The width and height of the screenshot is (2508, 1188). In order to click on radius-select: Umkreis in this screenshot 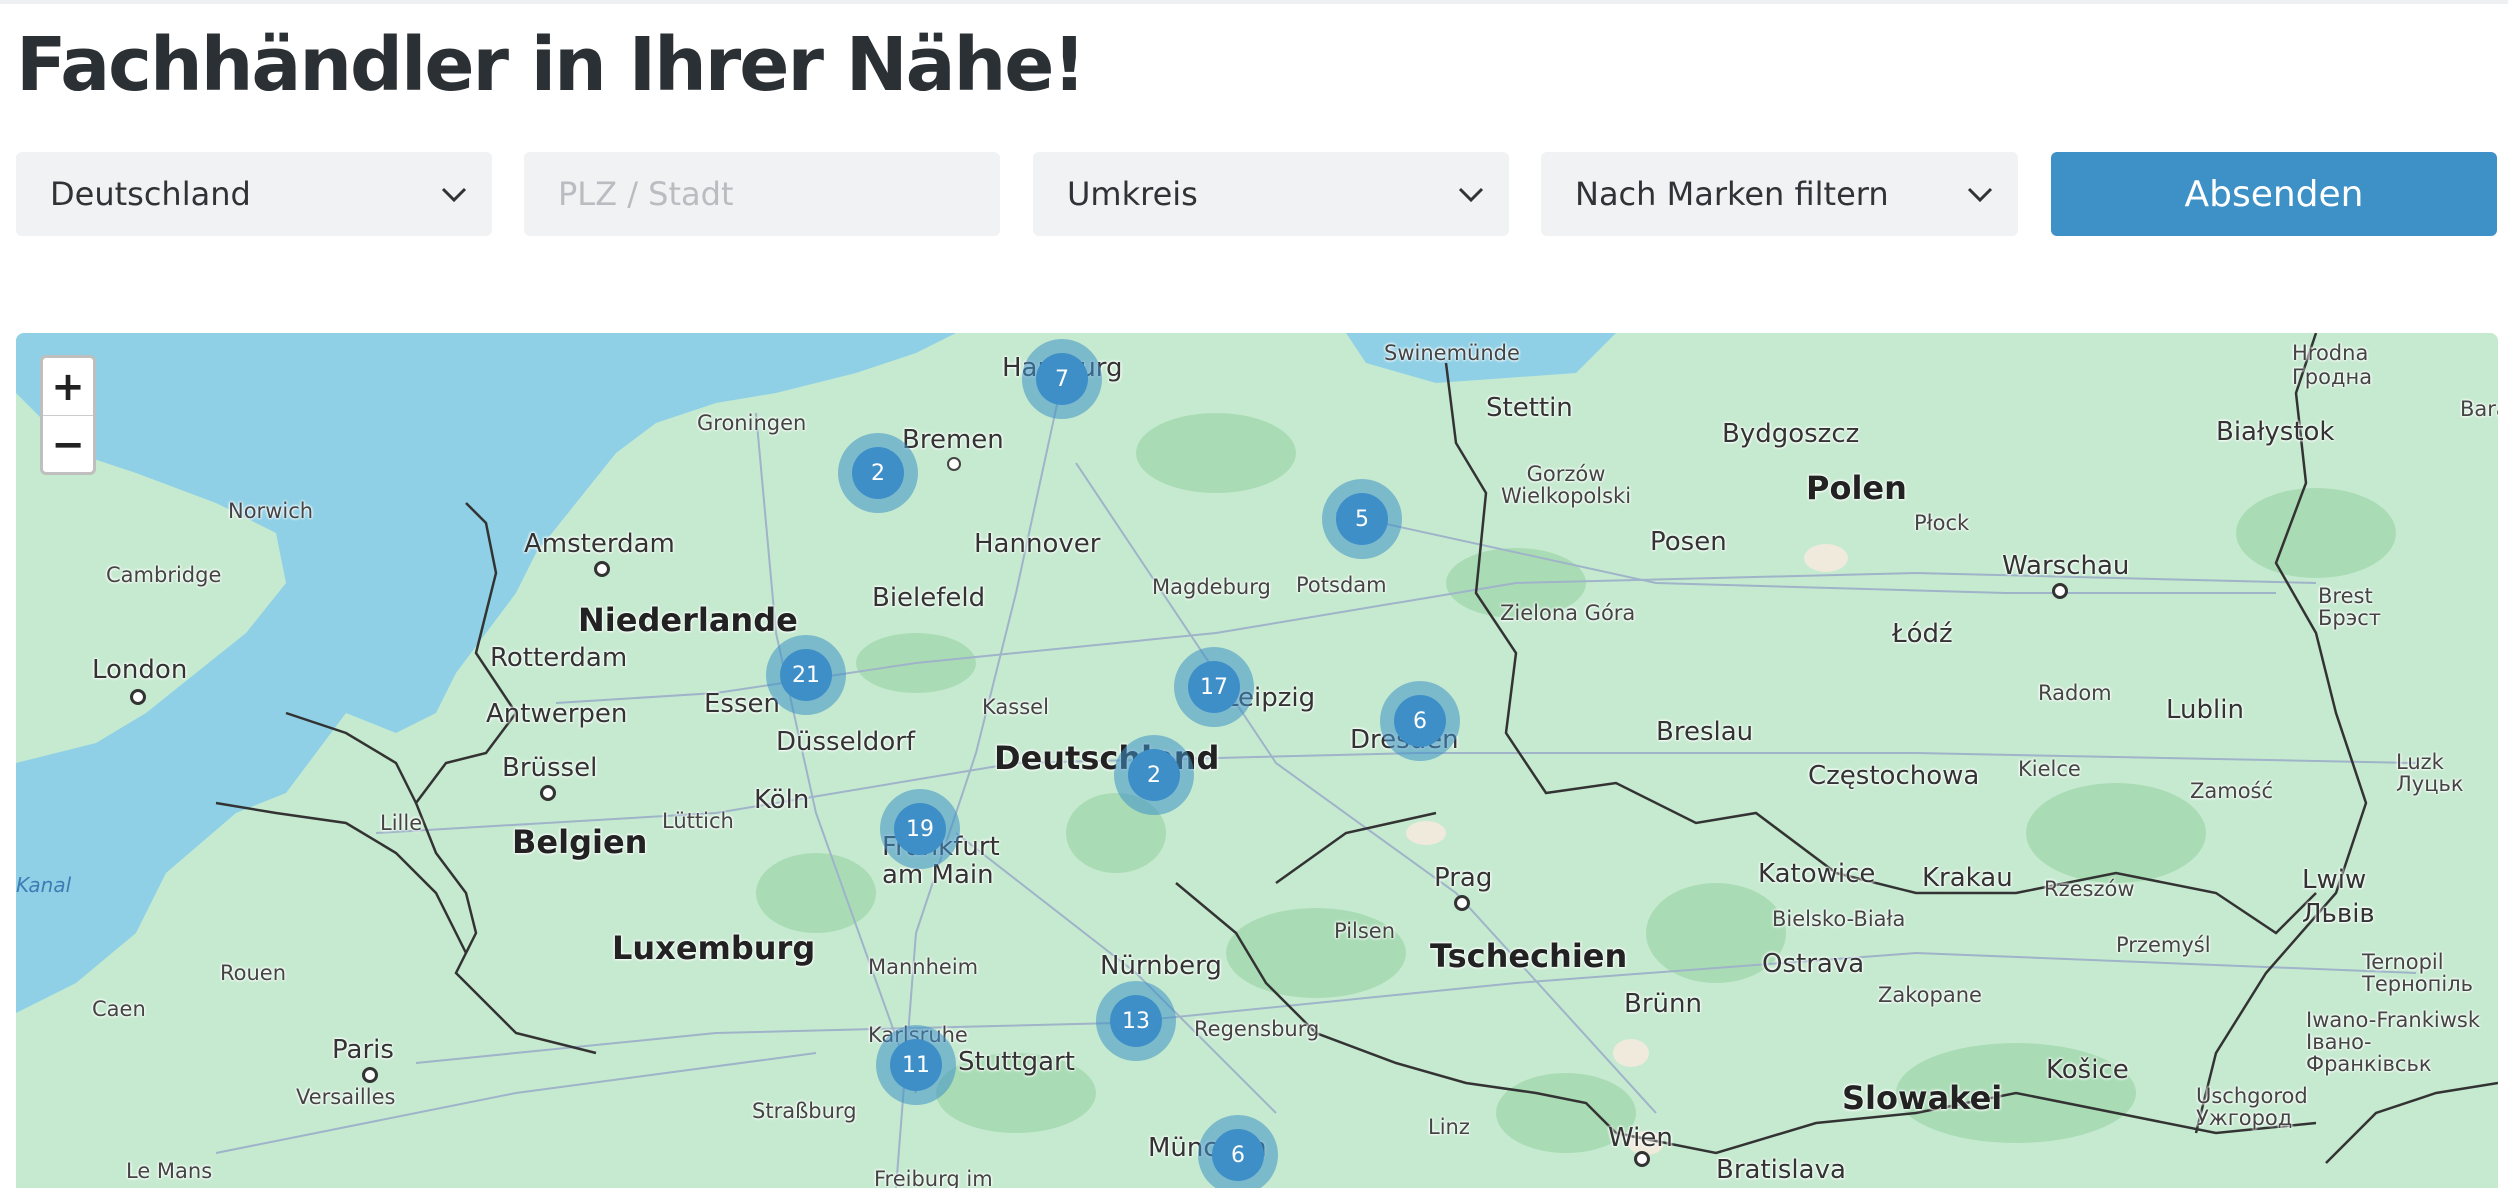, I will do `click(1271, 194)`.